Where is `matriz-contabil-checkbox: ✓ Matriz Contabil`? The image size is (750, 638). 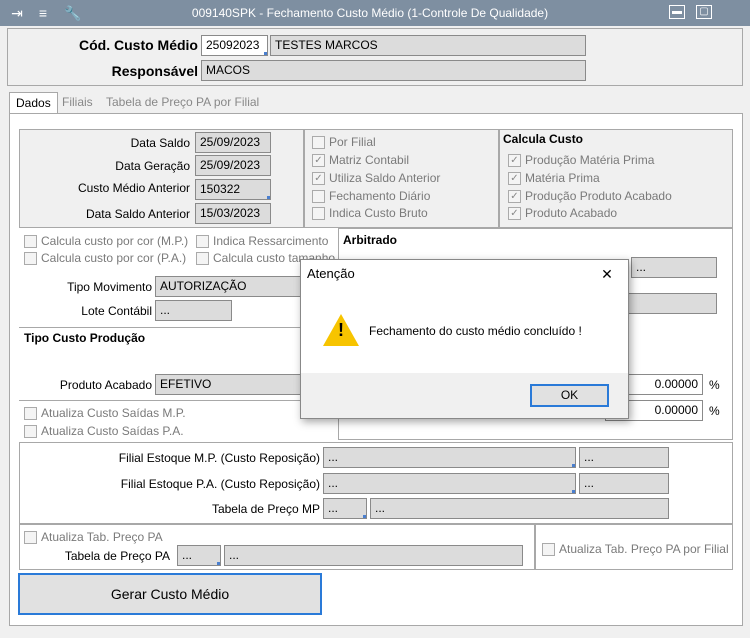 matriz-contabil-checkbox: ✓ Matriz Contabil is located at coordinates (360, 161).